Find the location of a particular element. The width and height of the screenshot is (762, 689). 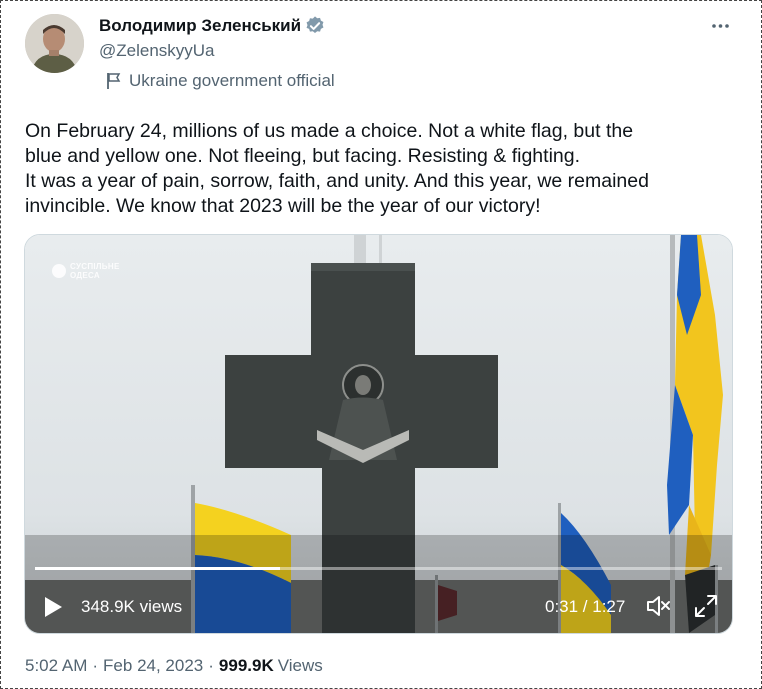

channel-logo-icon is located at coordinates (59, 271).